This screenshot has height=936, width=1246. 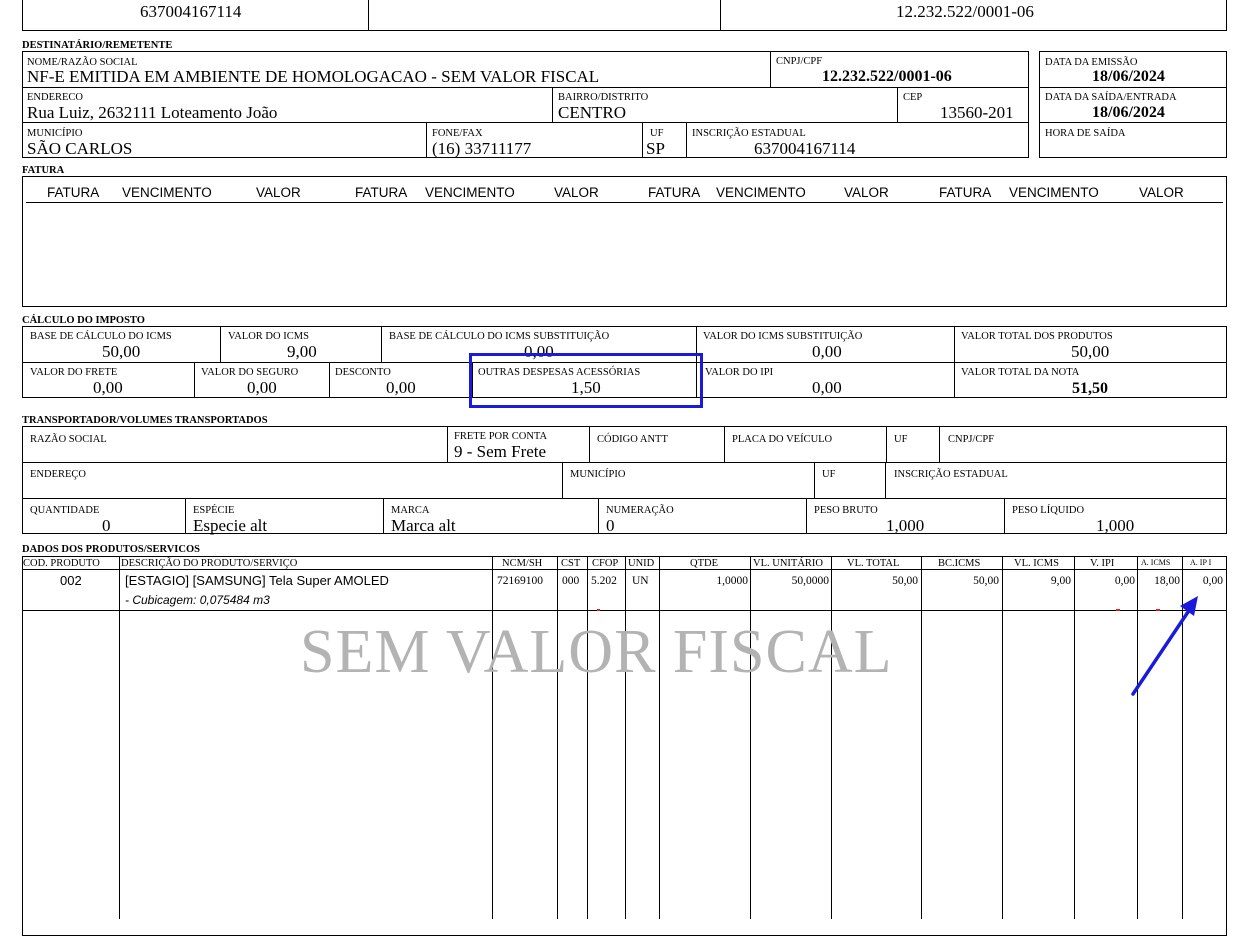 What do you see at coordinates (913, 97) in the screenshot?
I see `cep-label: CEP` at bounding box center [913, 97].